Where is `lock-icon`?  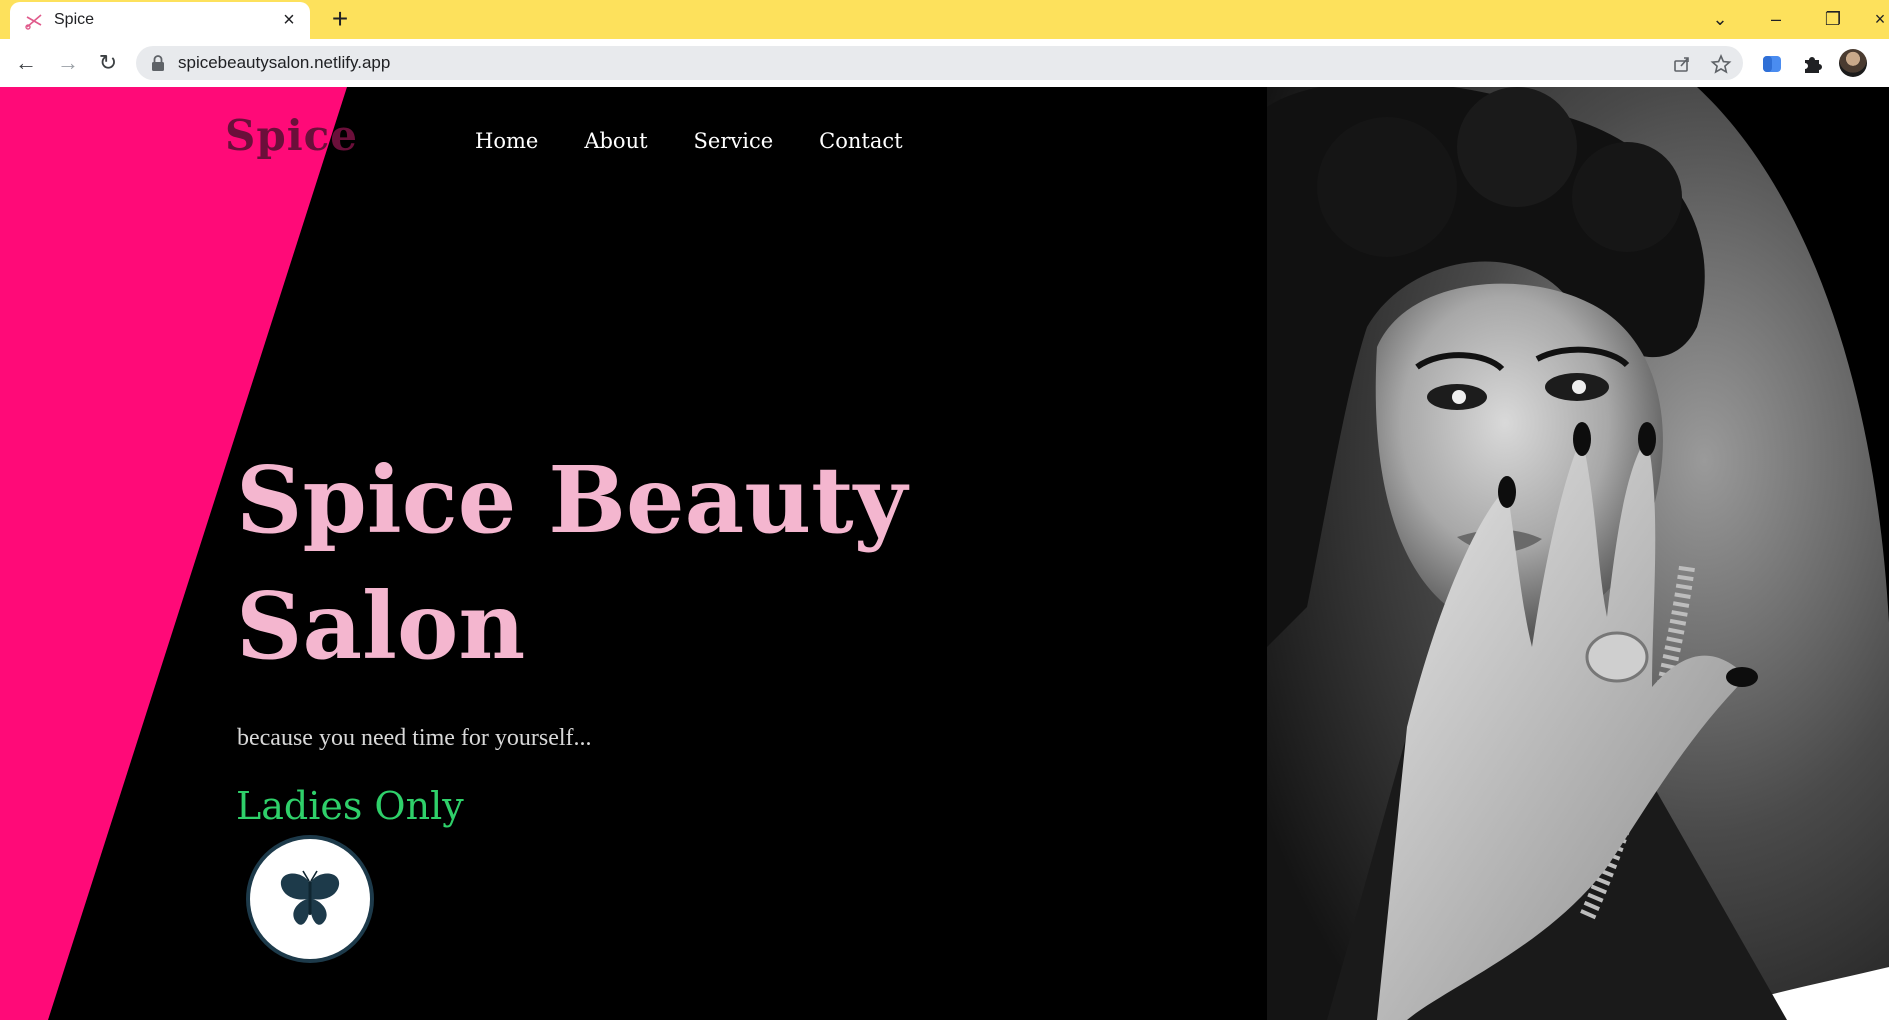
lock-icon is located at coordinates (158, 63).